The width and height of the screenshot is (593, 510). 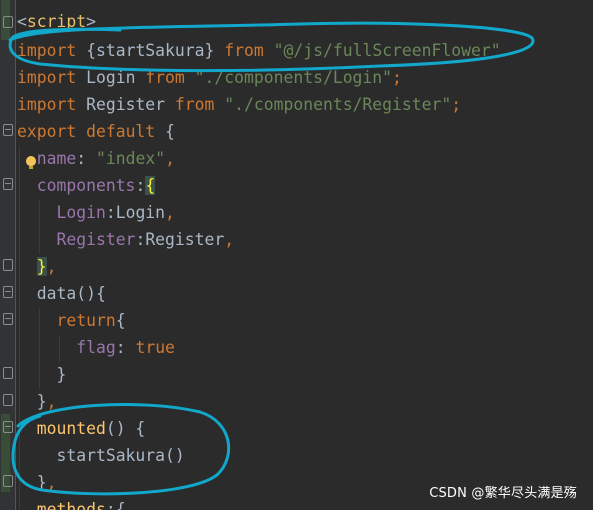 I want to click on code-line-19: methods:{, so click(x=81, y=505).